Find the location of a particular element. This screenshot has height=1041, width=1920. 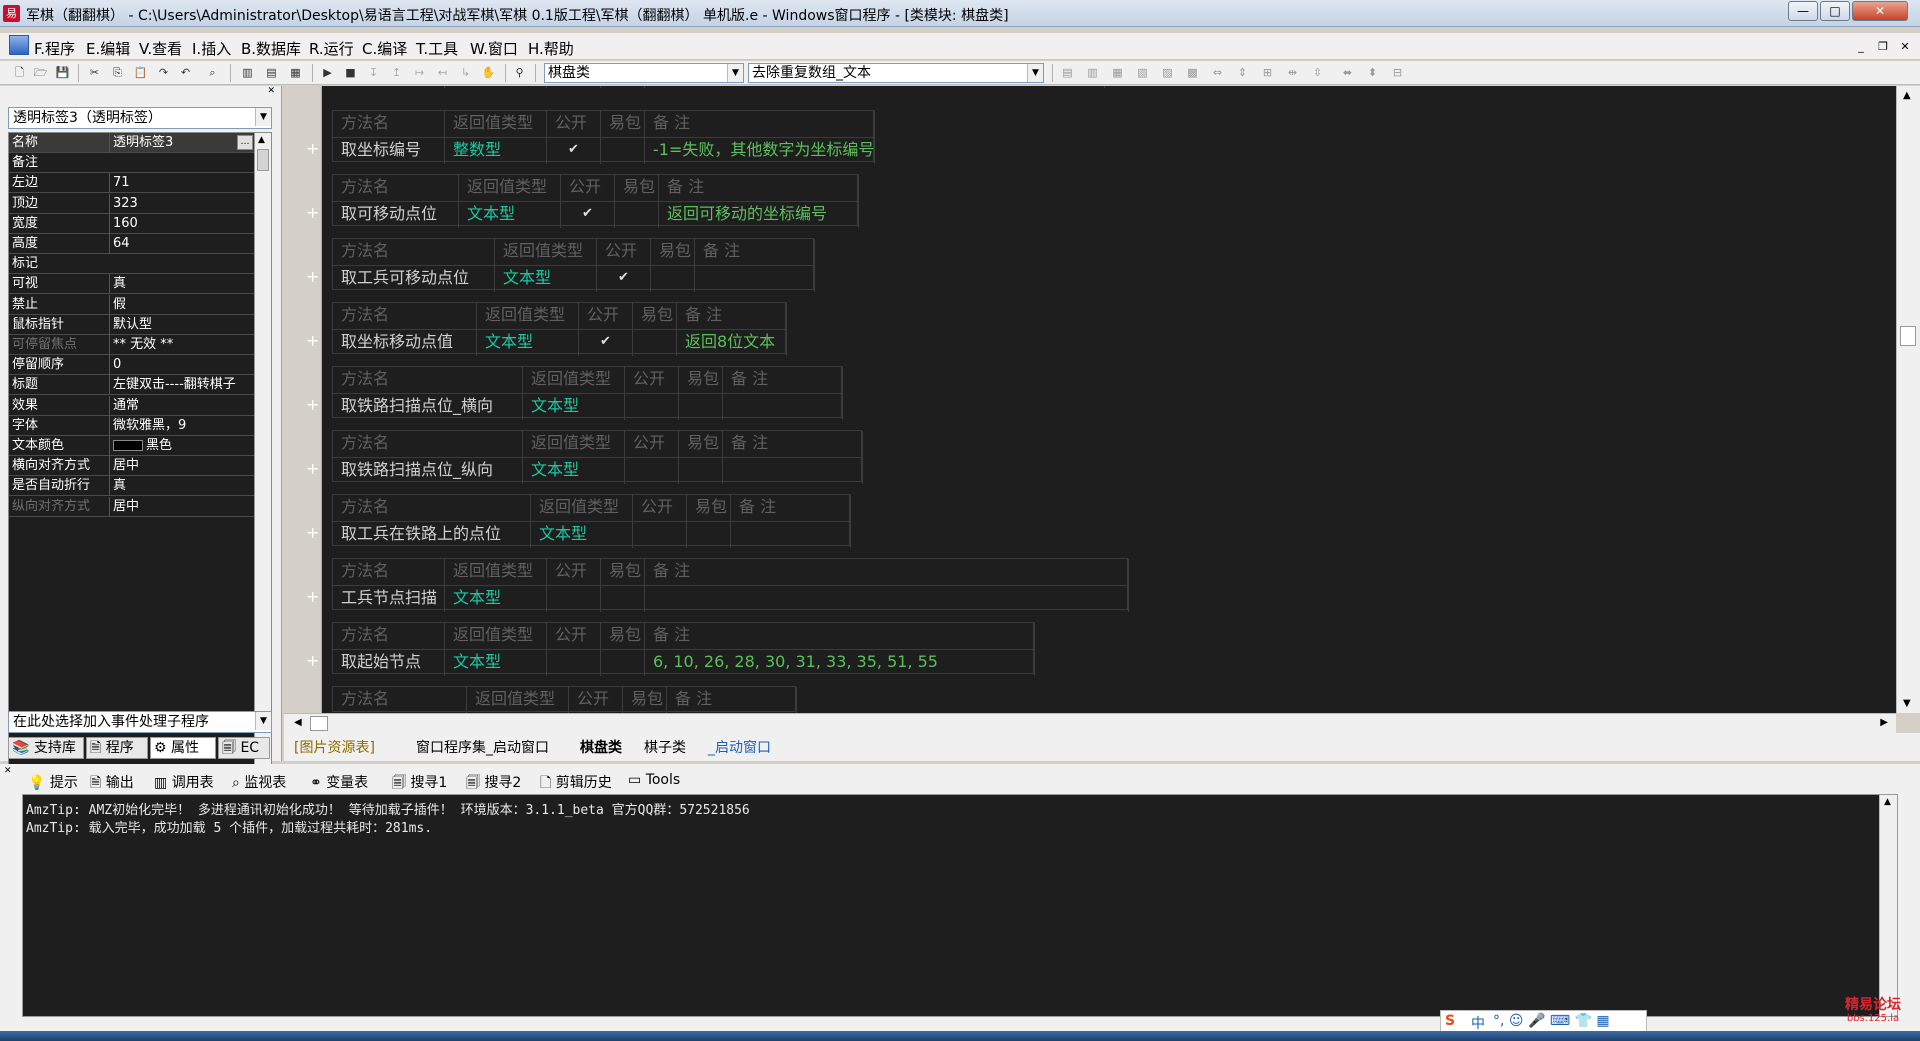

tab-search-2: 🗐 搜寻2 is located at coordinates (493, 784).